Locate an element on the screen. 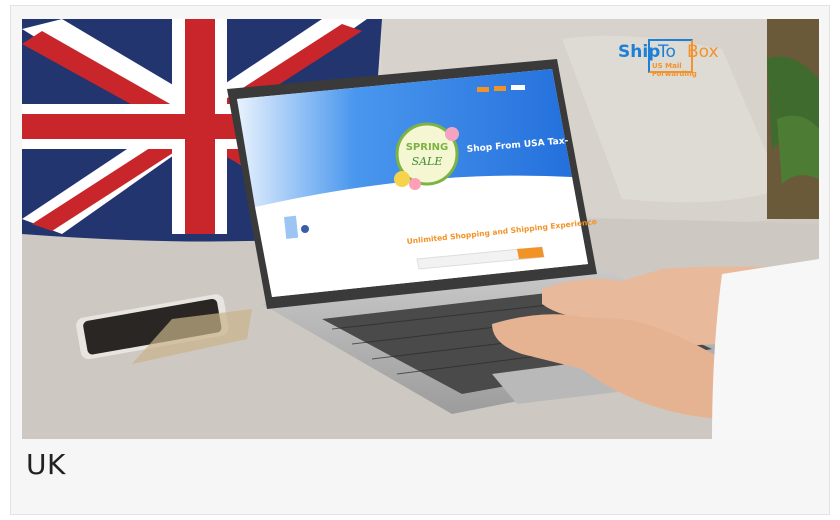 This screenshot has height=520, width=840. logo-word-to: To is located at coordinates (667, 52).